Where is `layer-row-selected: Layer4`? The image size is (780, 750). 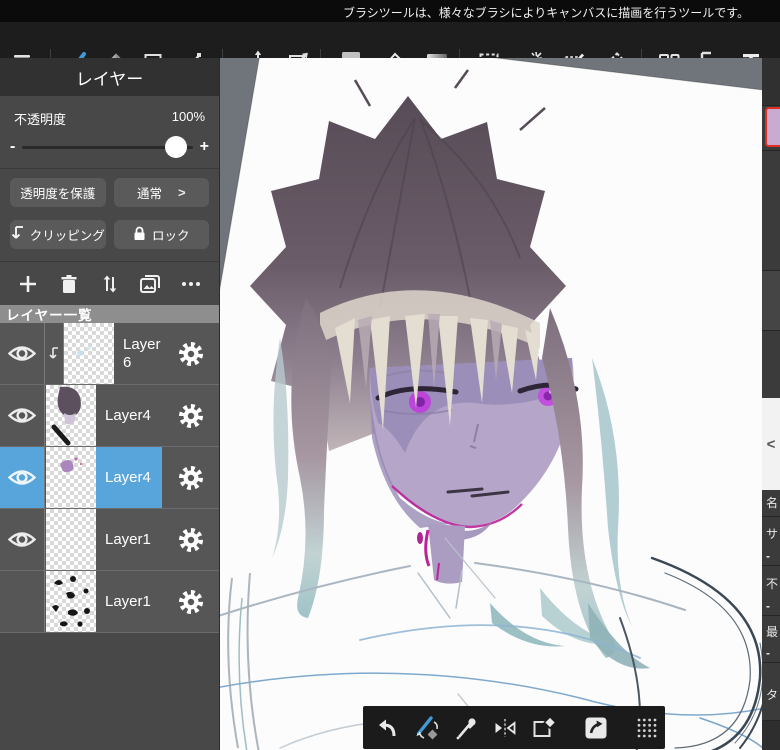 layer-row-selected: Layer4 is located at coordinates (109, 478).